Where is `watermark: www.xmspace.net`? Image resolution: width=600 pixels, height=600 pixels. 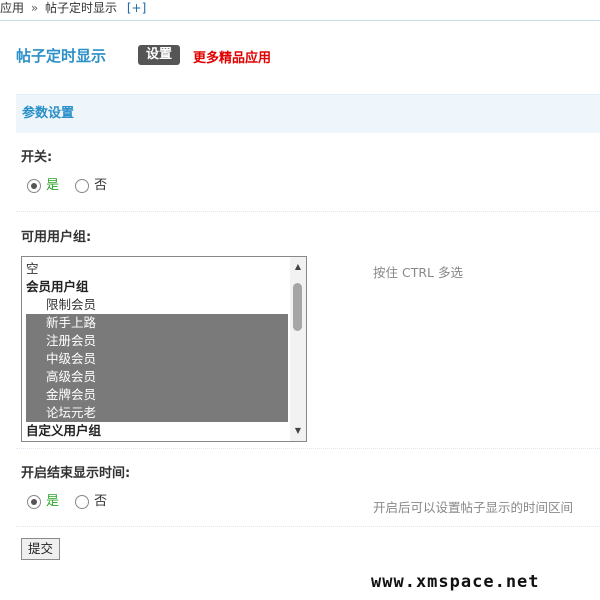 watermark: www.xmspace.net is located at coordinates (455, 582).